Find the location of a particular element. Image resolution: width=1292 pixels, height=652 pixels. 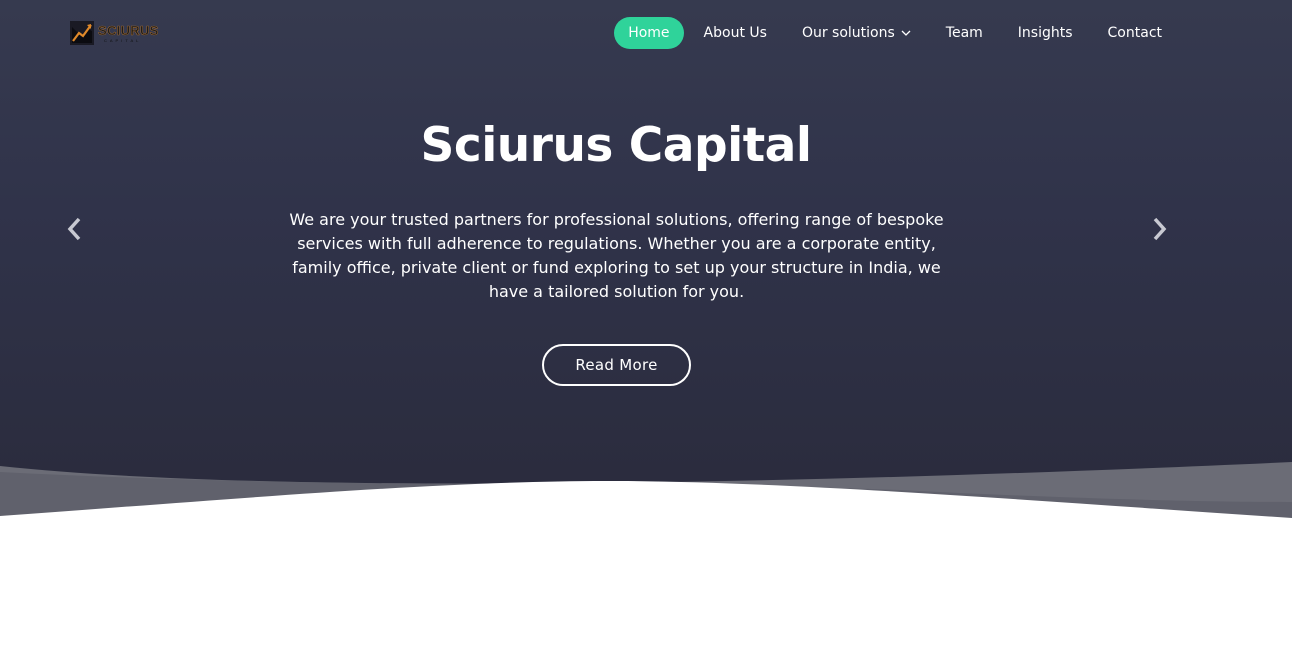

chevron-left-icon is located at coordinates (74, 229).